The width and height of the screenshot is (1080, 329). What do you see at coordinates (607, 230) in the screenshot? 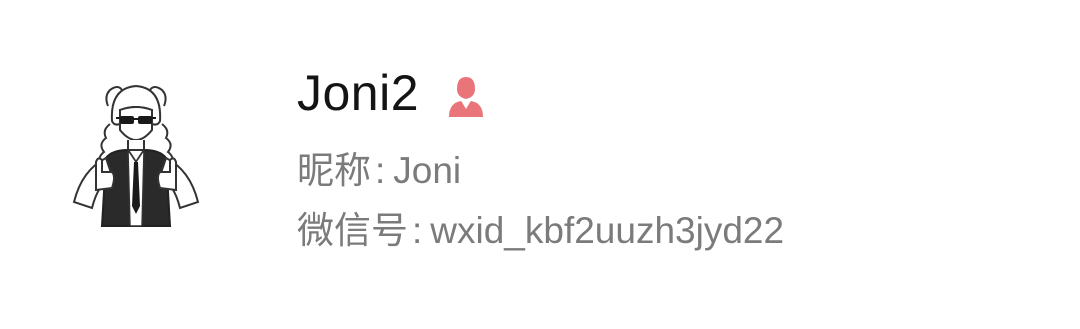
I see `wechat-id-value: wxid_kbf2uuzh3jyd22` at bounding box center [607, 230].